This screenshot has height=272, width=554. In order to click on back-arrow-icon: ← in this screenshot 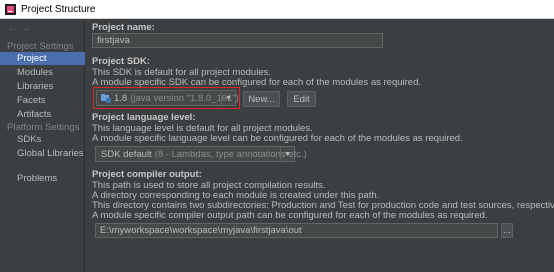, I will do `click(13, 28)`.